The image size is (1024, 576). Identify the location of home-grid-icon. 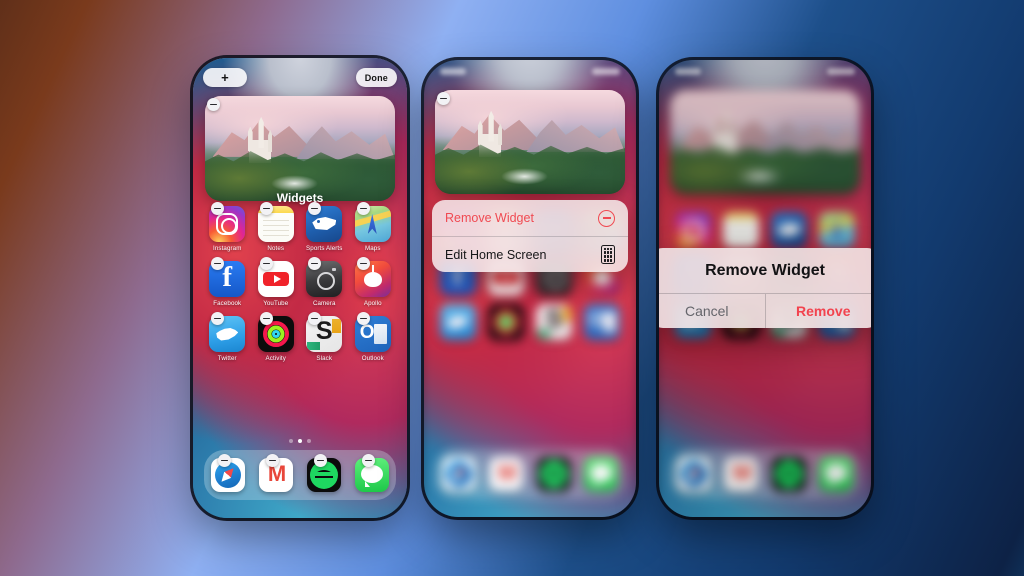
(608, 254).